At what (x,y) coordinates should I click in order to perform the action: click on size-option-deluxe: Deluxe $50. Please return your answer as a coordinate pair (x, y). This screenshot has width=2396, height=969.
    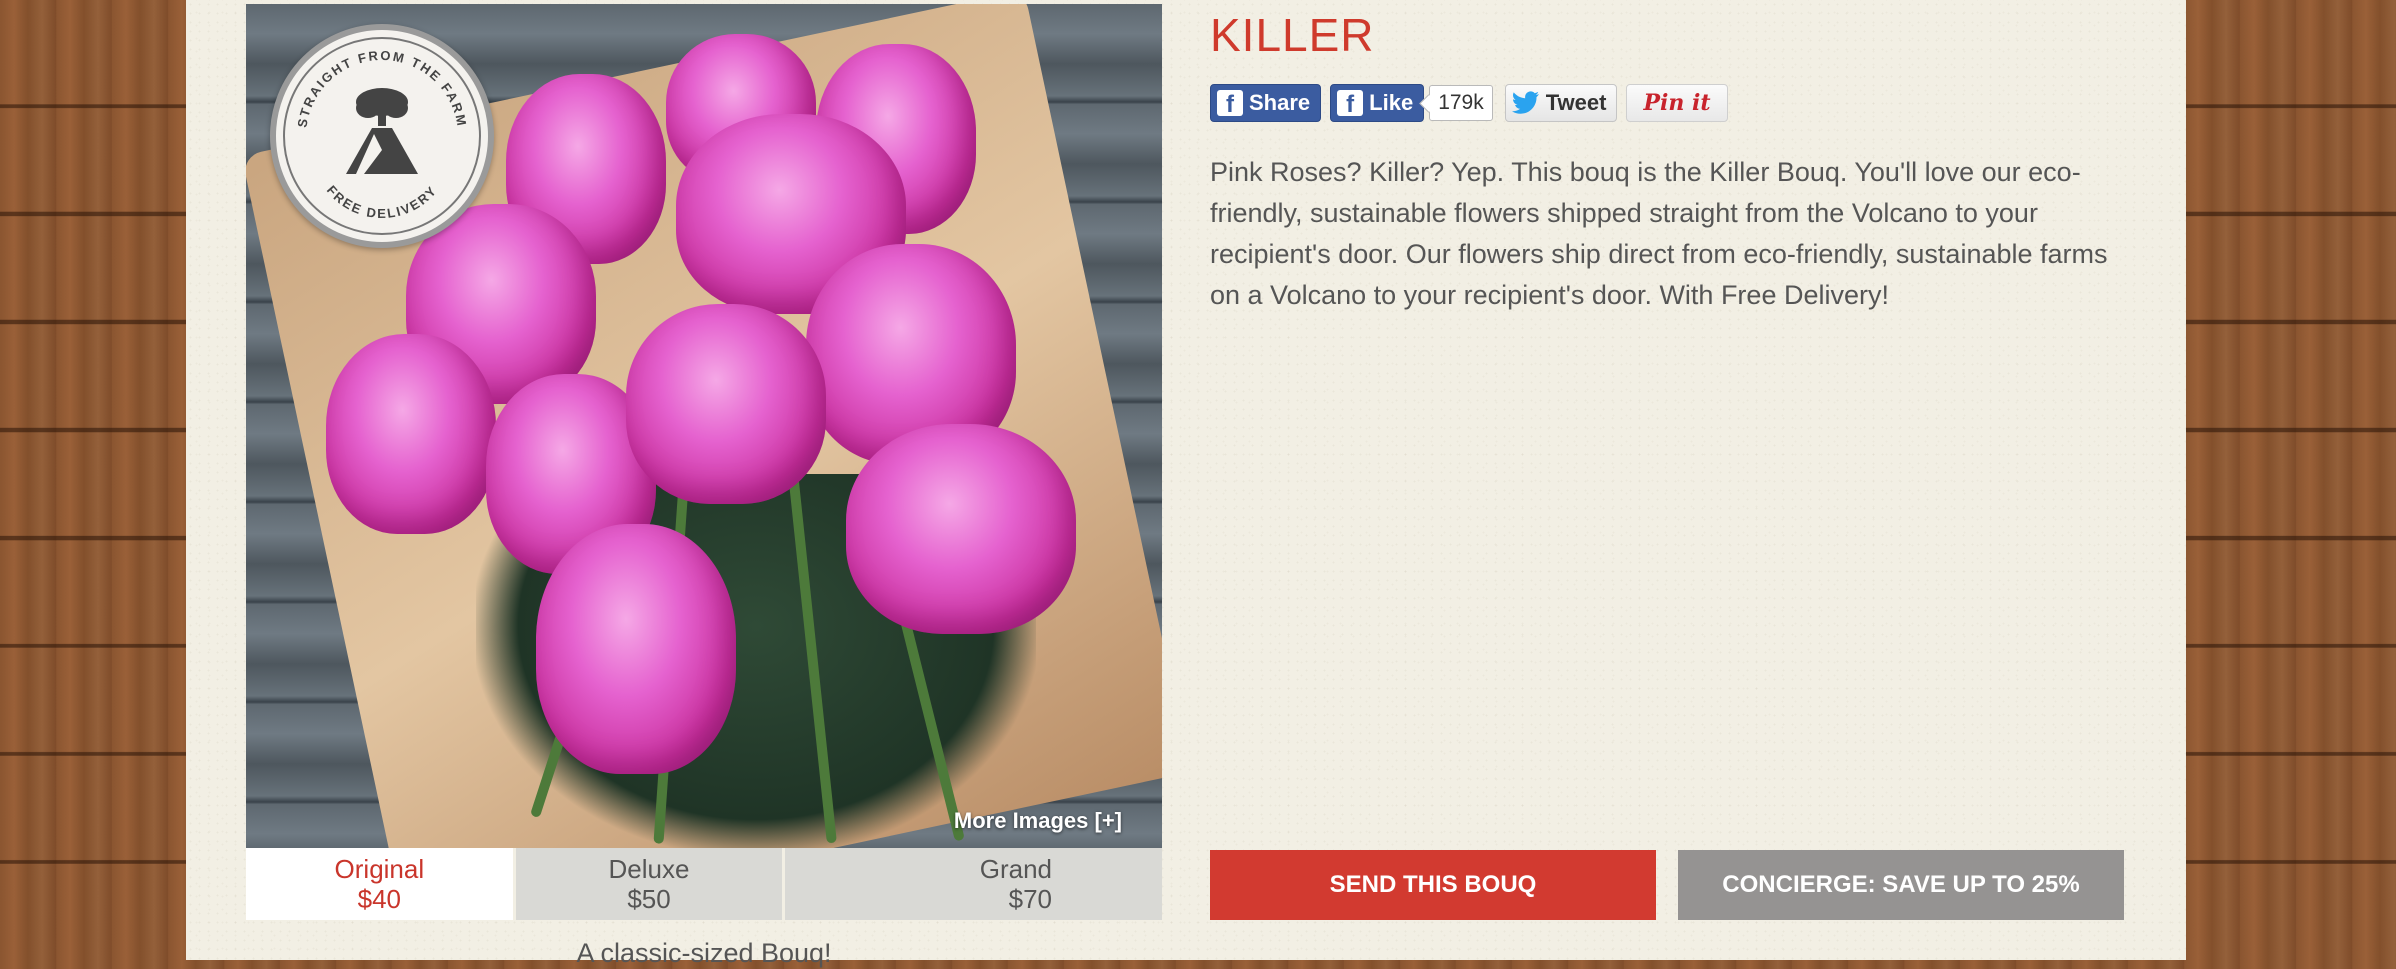
    Looking at the image, I should click on (650, 884).